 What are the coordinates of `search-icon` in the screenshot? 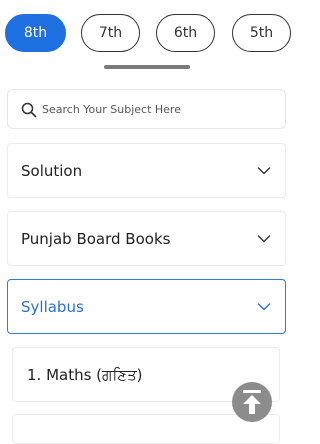 It's located at (29, 110).